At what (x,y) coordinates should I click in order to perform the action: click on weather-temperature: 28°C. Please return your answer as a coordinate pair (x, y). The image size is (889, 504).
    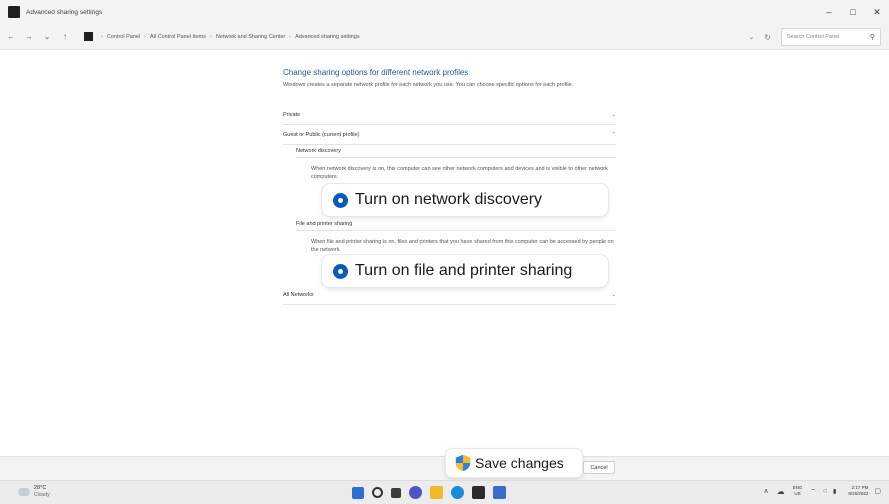
    Looking at the image, I should click on (40, 488).